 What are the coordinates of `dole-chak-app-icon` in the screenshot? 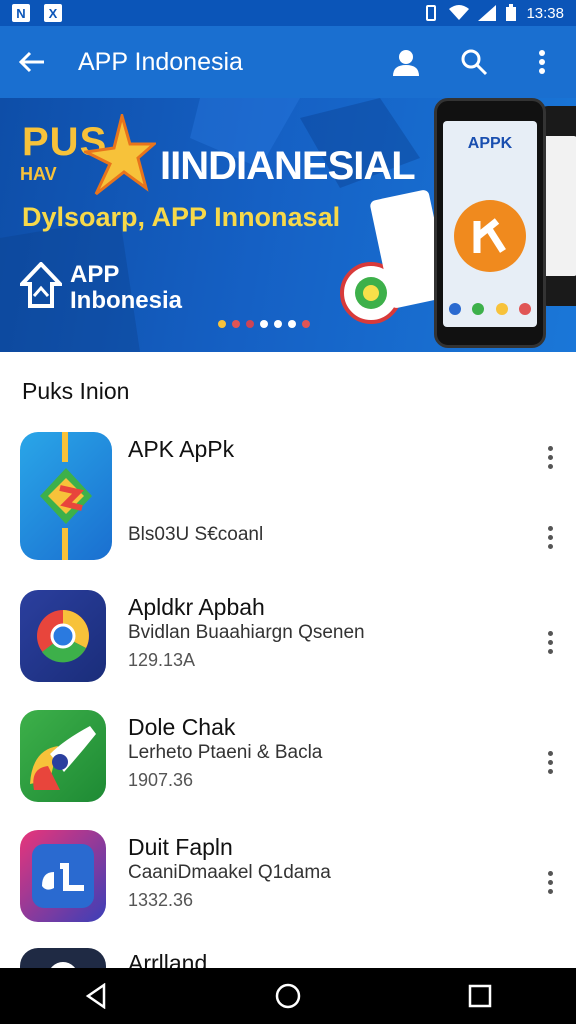 It's located at (63, 756).